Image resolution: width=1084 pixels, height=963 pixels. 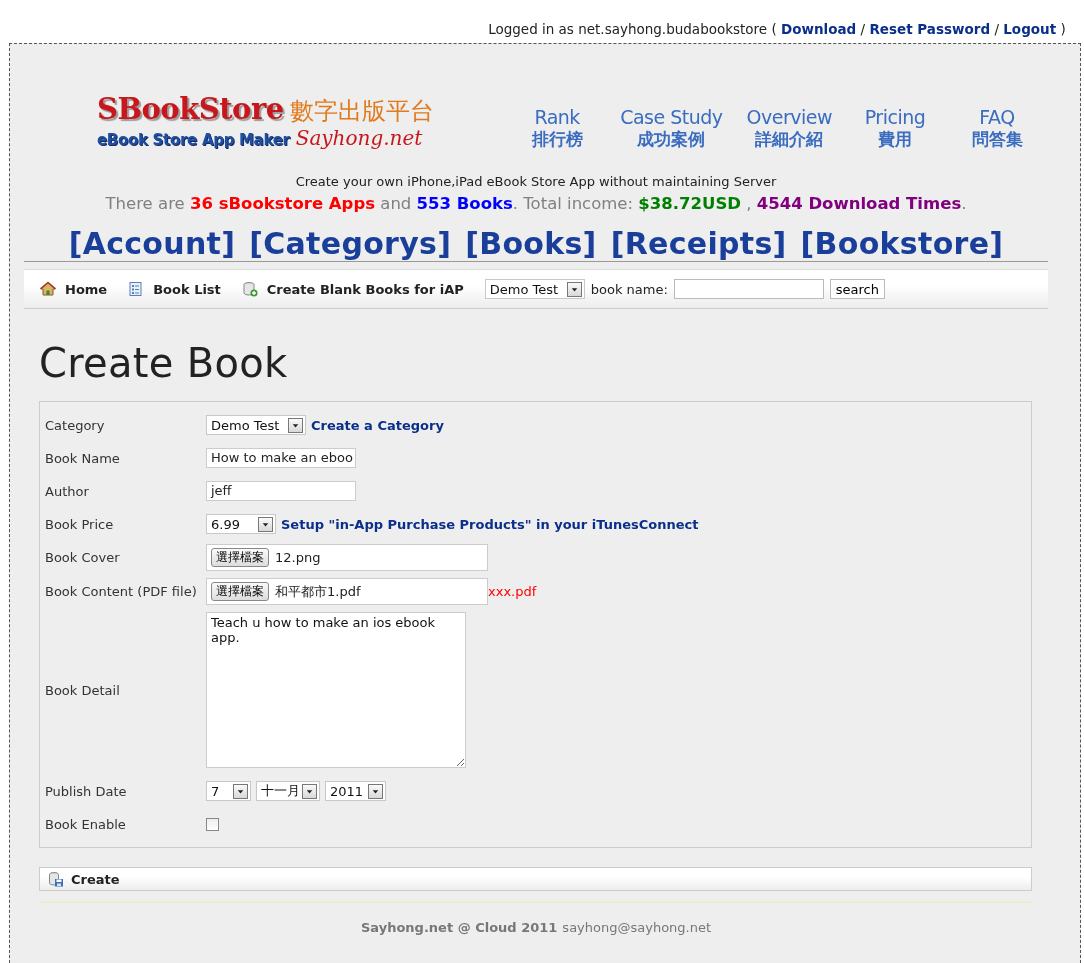 I want to click on create-button: Create, so click(x=535, y=879).